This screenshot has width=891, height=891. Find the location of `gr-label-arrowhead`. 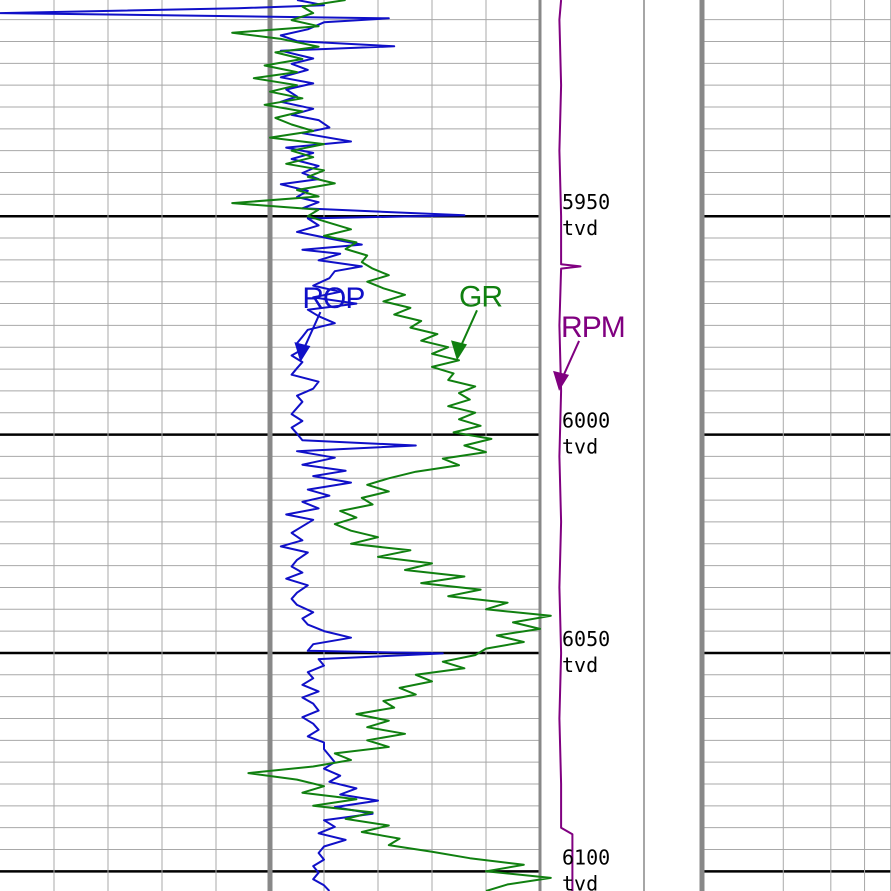

gr-label-arrowhead is located at coordinates (459, 350).